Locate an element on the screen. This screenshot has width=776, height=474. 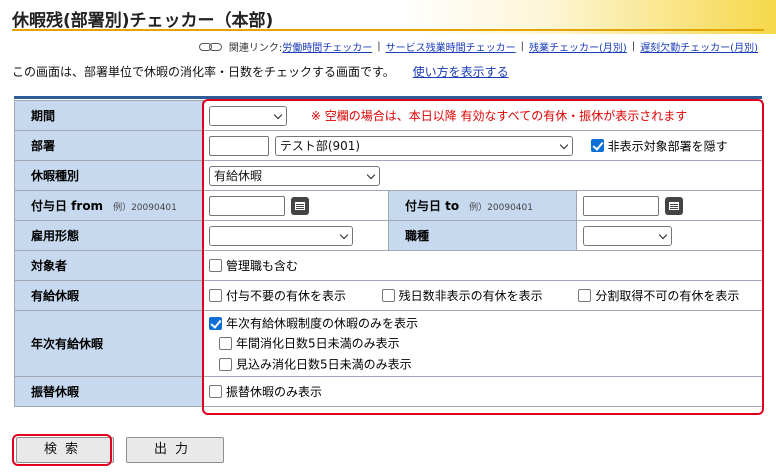
substitute-cell: 振替休暇のみ表示 is located at coordinates (482, 391).